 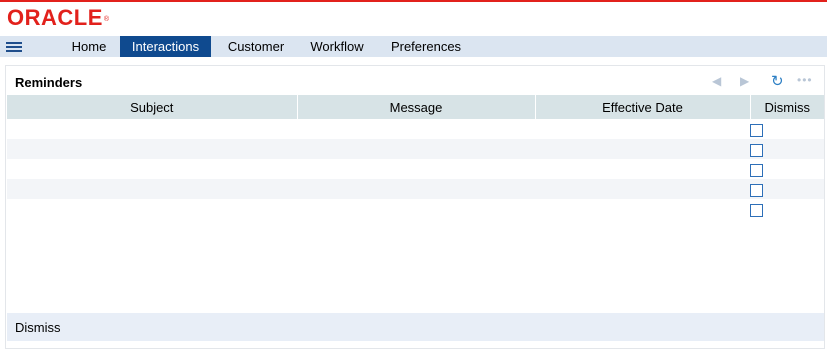 What do you see at coordinates (716, 81) in the screenshot?
I see `triangle-left-icon: ◀` at bounding box center [716, 81].